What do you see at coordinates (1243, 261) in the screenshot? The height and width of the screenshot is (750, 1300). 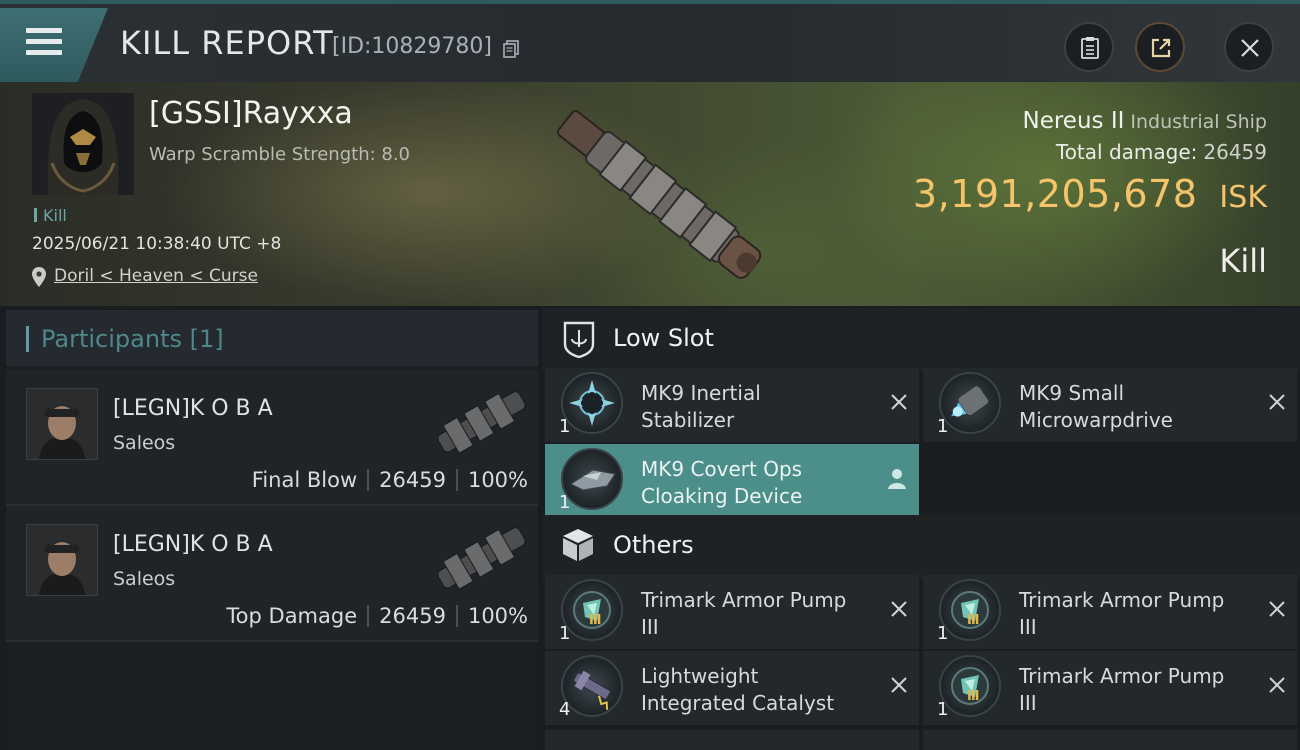 I see `kill-result: Kill` at bounding box center [1243, 261].